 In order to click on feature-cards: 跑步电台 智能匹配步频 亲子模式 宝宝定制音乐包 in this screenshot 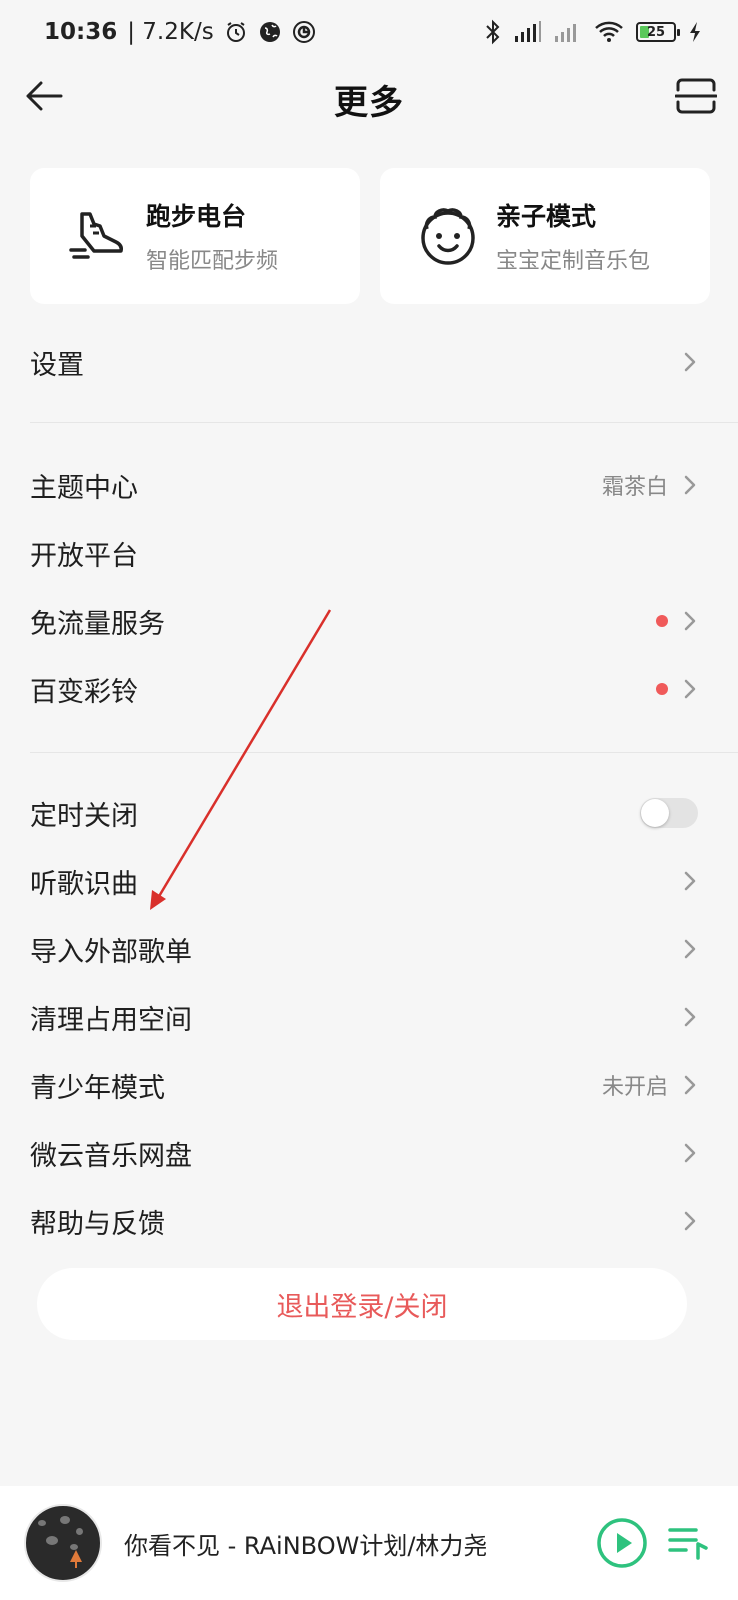, I will do `click(370, 236)`.